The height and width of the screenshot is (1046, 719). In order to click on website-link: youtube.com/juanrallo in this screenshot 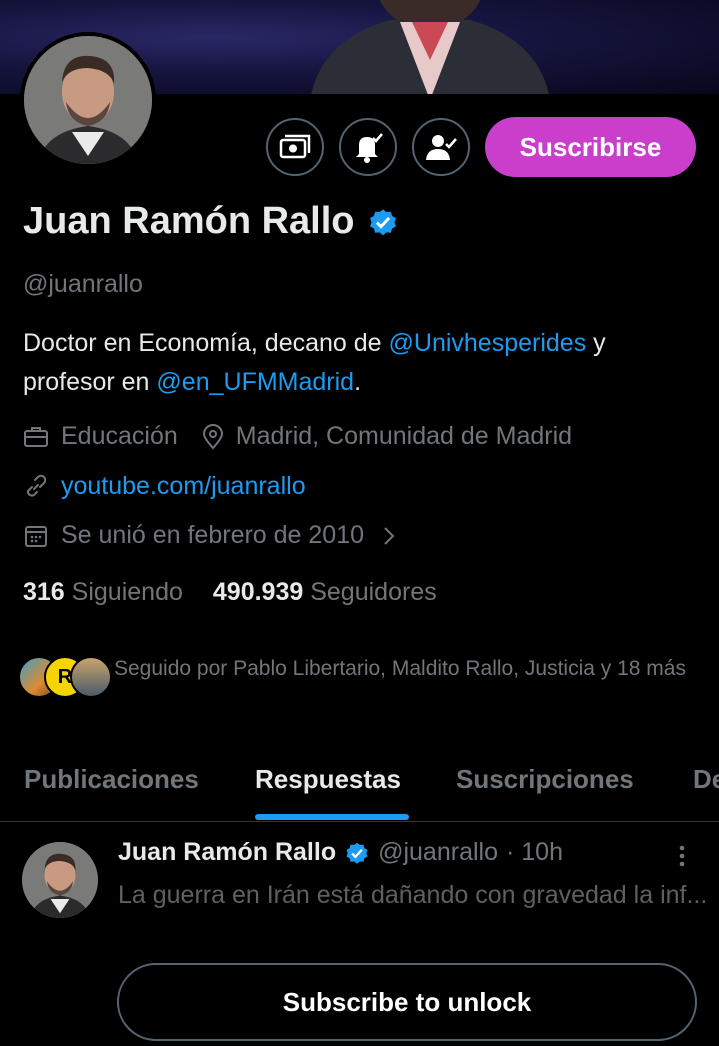, I will do `click(183, 486)`.